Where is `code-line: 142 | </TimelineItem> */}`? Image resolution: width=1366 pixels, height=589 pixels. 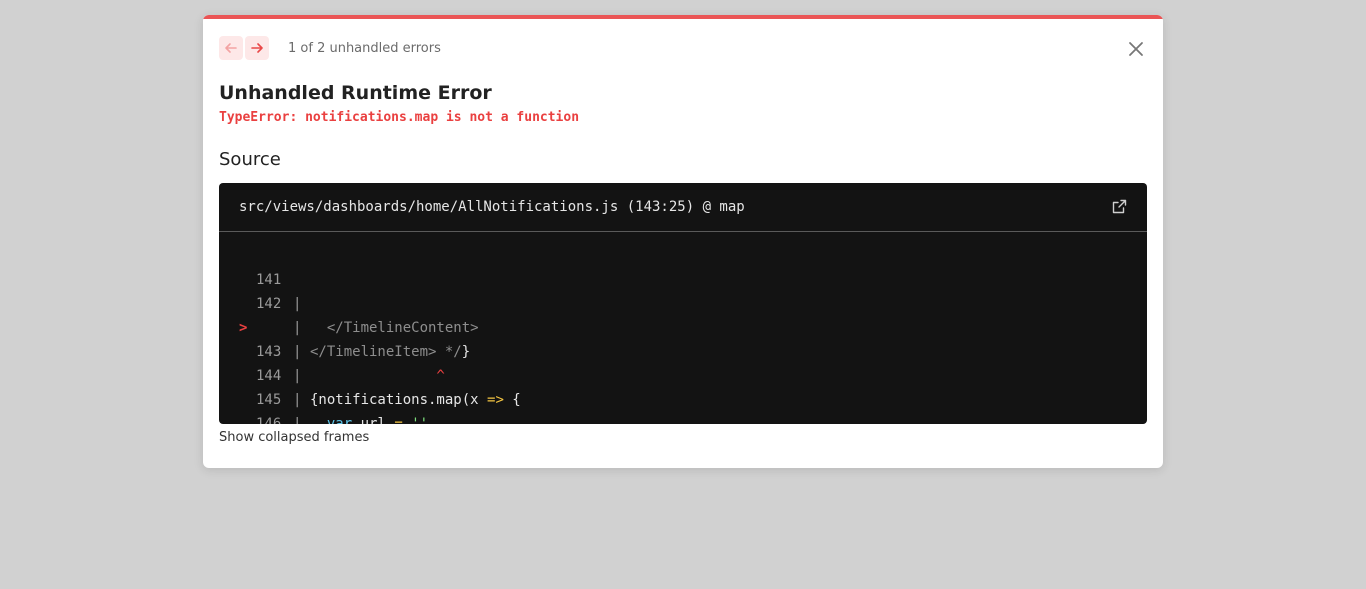 code-line: 142 | </TimelineItem> */} is located at coordinates (683, 314).